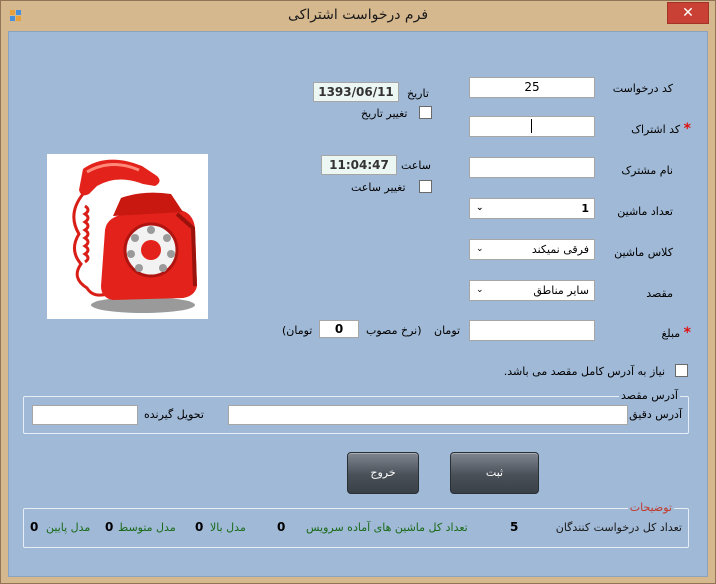 The height and width of the screenshot is (584, 716). I want to click on subscription-code-label: * کد اشتراک, so click(661, 129).